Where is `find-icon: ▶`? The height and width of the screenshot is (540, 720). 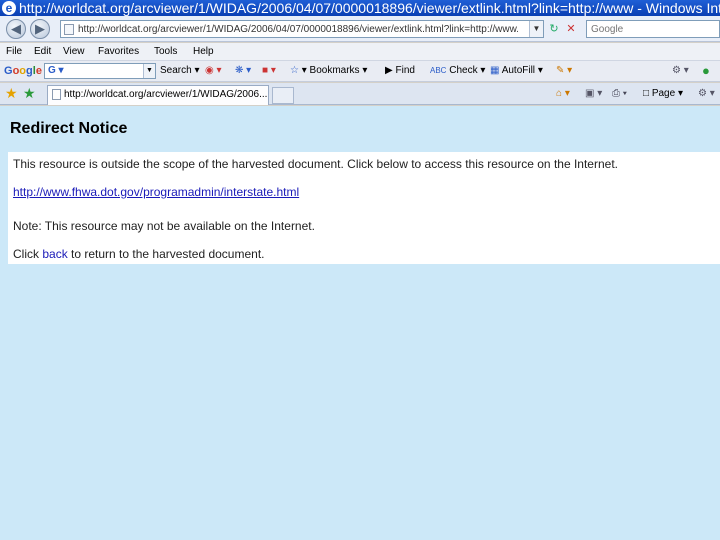
find-icon: ▶ is located at coordinates (389, 70).